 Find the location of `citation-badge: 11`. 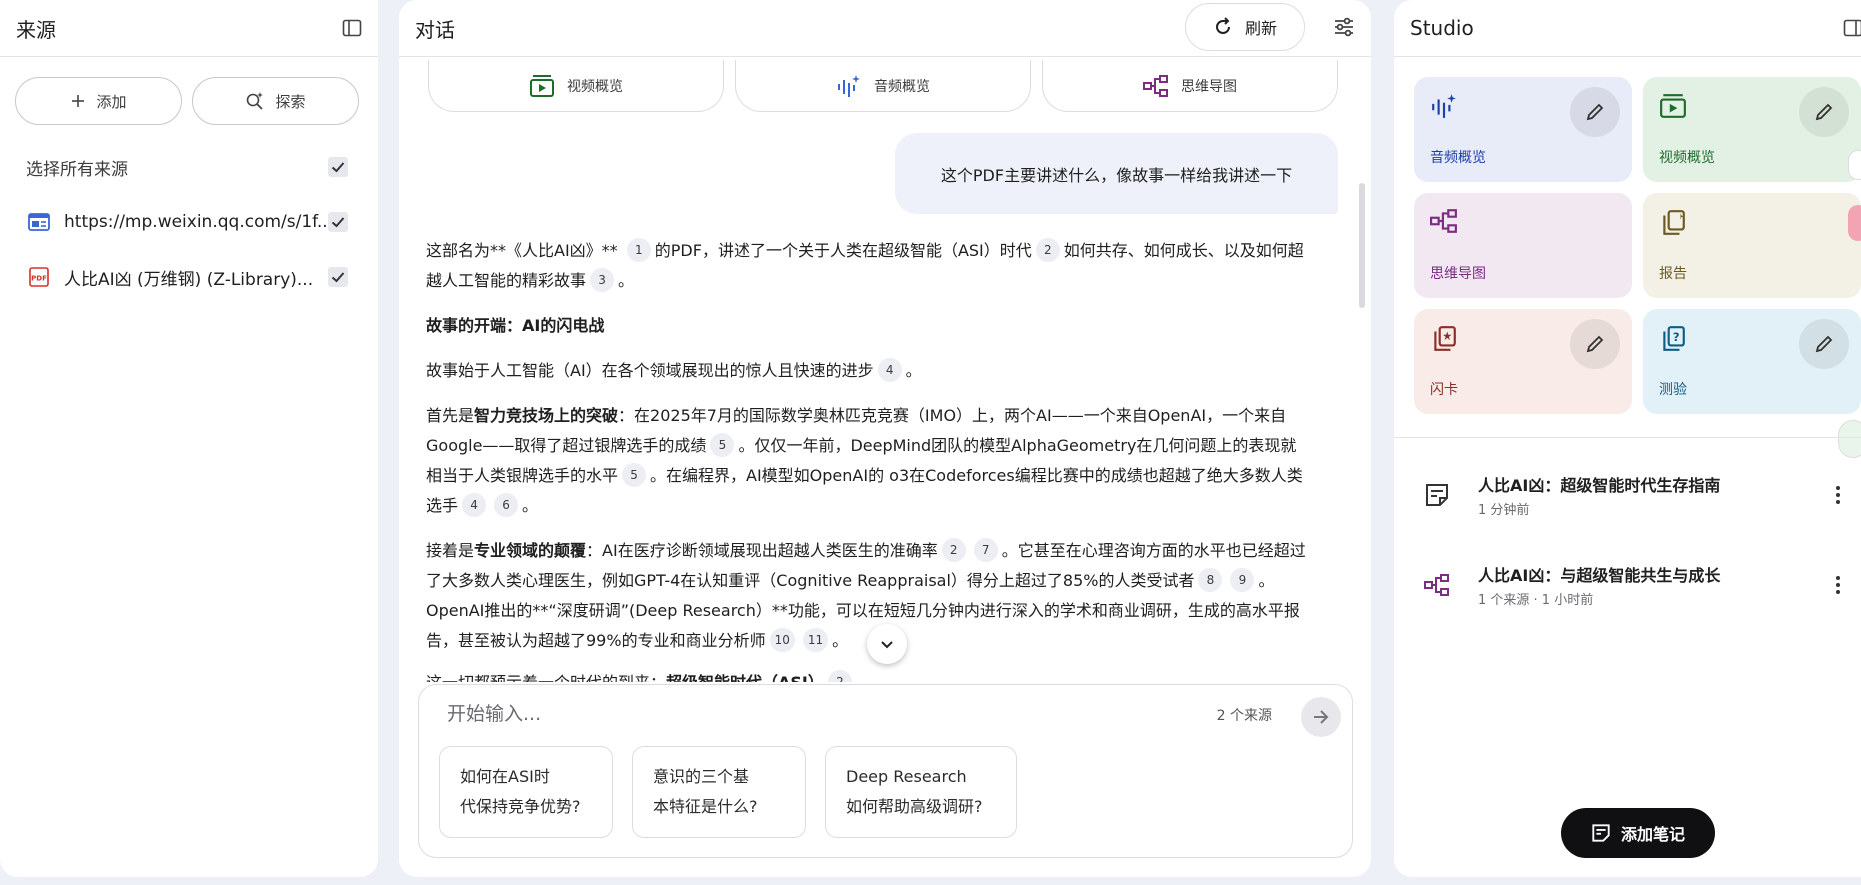

citation-badge: 11 is located at coordinates (815, 640).